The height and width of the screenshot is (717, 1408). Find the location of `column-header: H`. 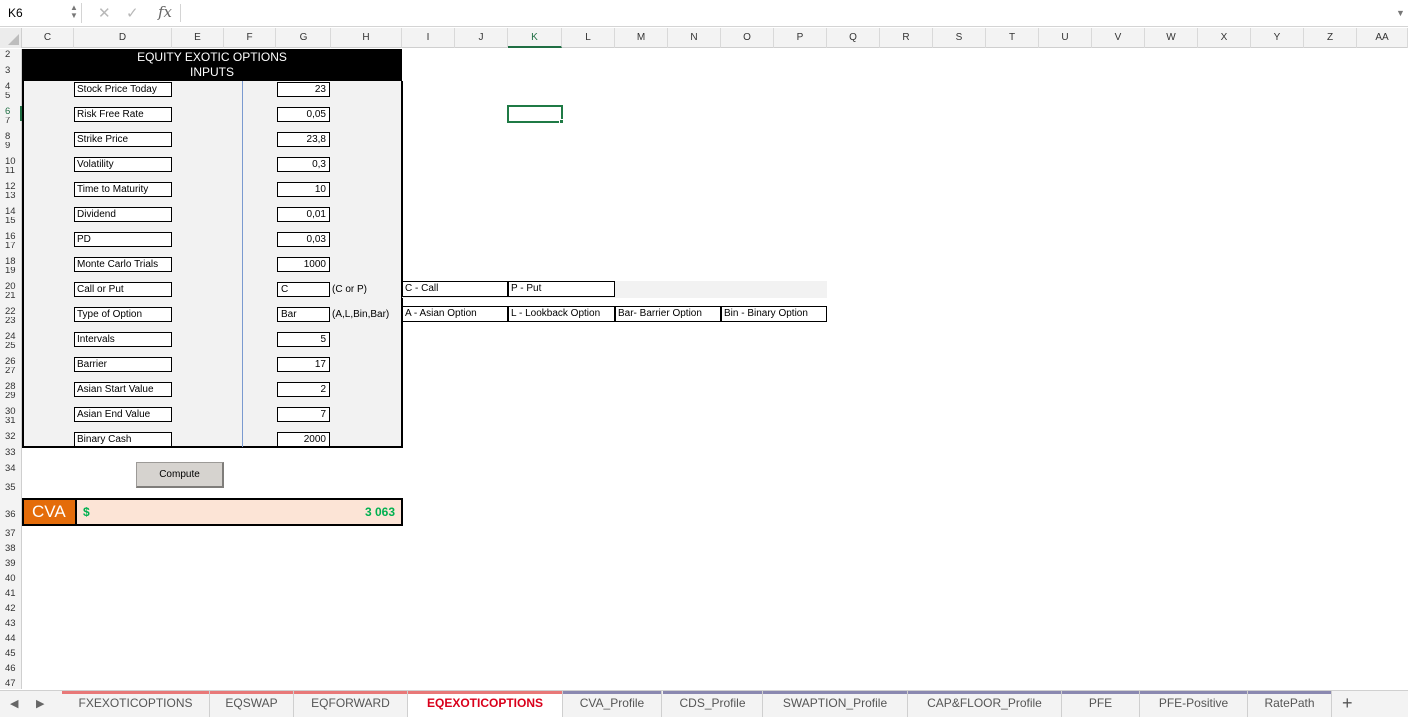

column-header: H is located at coordinates (366, 38).